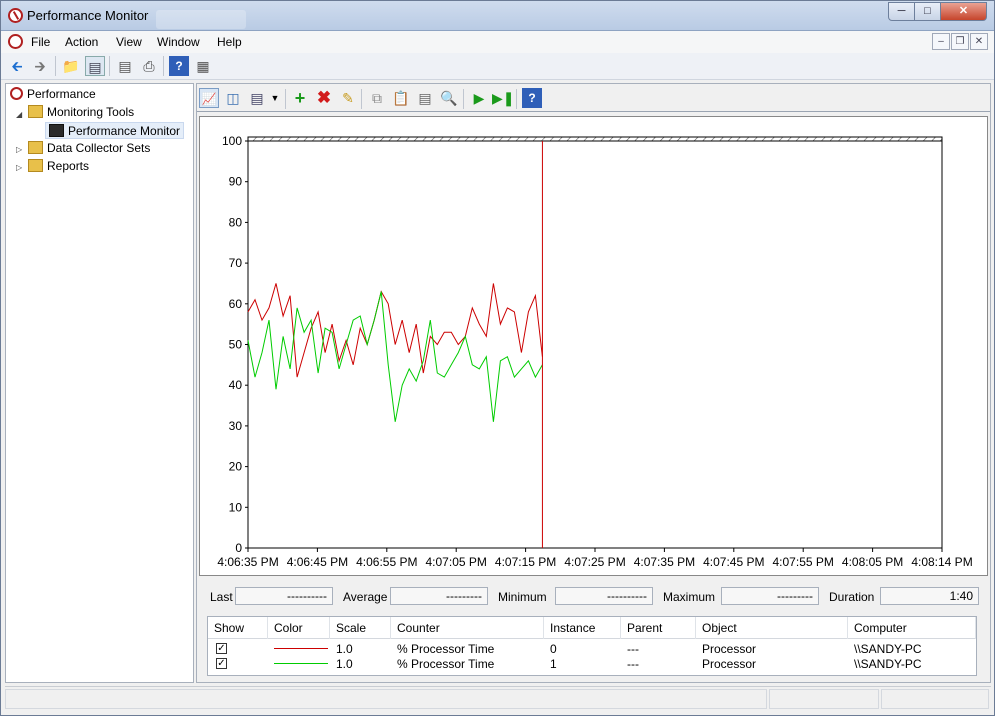 The height and width of the screenshot is (716, 995). What do you see at coordinates (16, 93) in the screenshot?
I see `perfmon-icon` at bounding box center [16, 93].